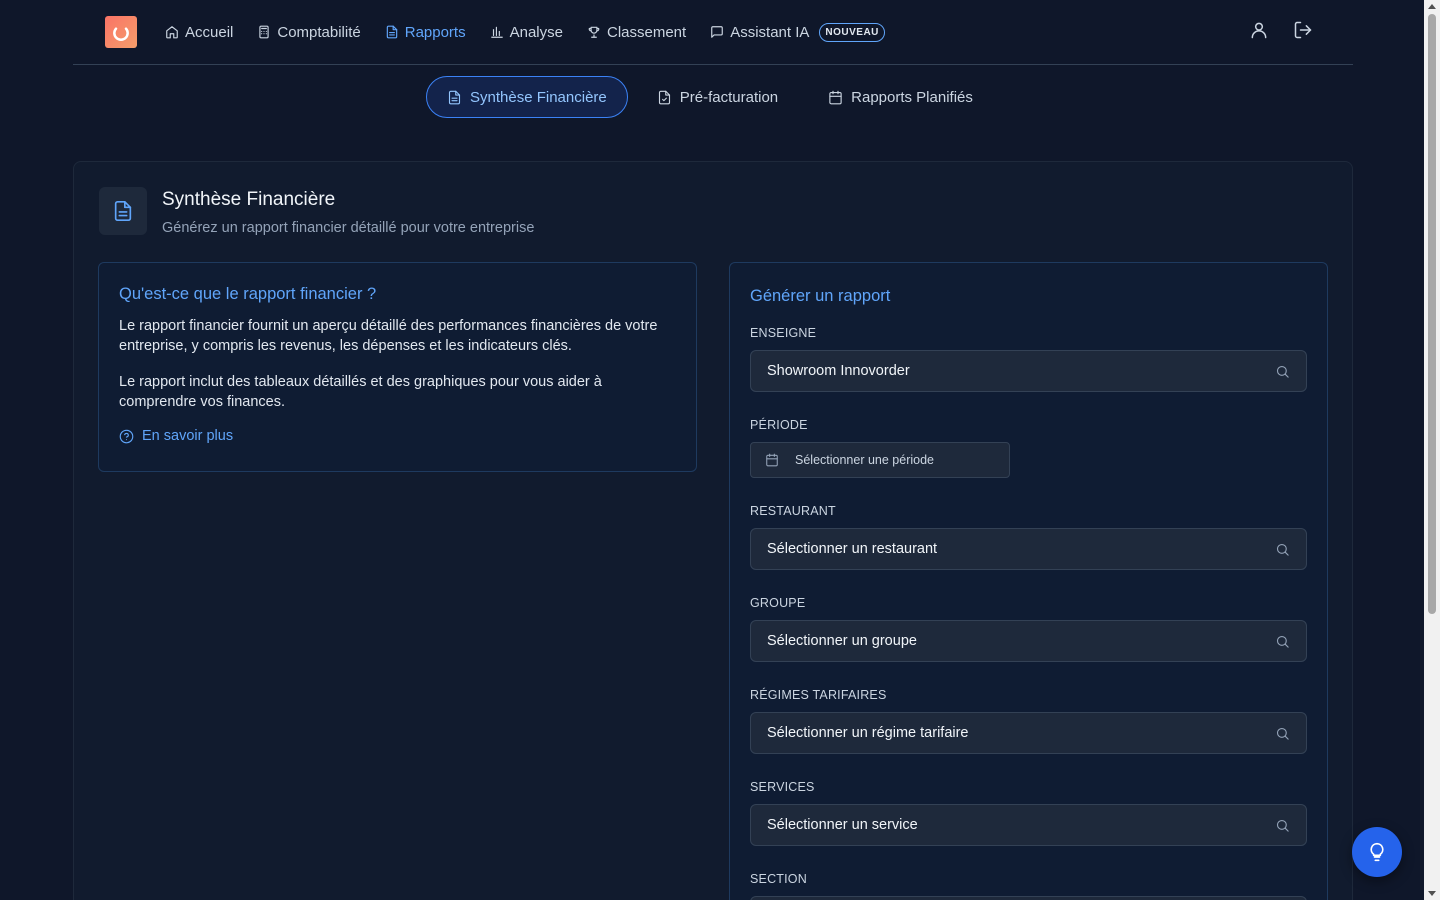 This screenshot has width=1440, height=900. I want to click on nav-item-accueil: Accueil, so click(199, 32).